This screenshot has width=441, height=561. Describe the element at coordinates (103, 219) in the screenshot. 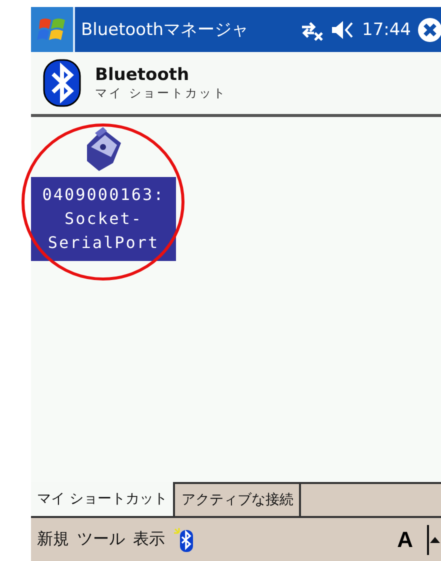

I see `shortcut-label: 0409000163: Socket-SerialPort` at that location.